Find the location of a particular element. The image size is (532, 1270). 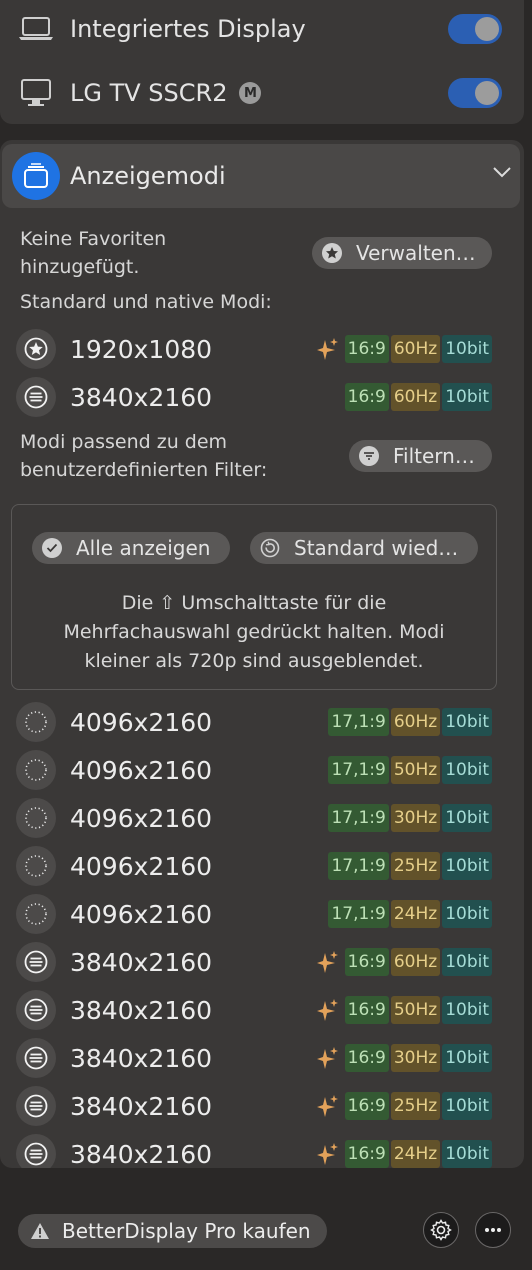

mode-row: 3840x2160 16:9 25Hz 10bit is located at coordinates (254, 1106).